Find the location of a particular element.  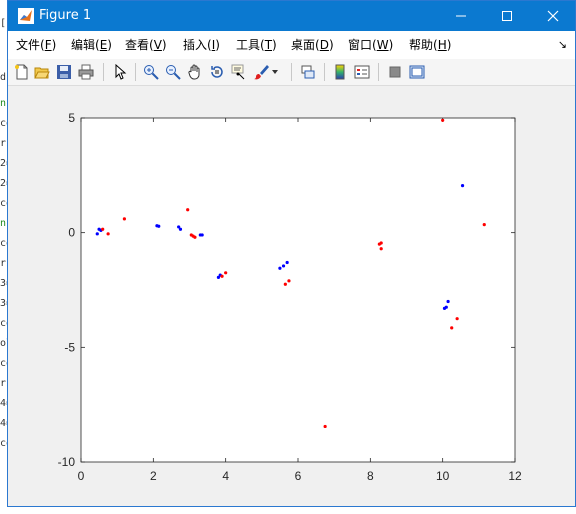

zoom-in-button is located at coordinates (151, 72).